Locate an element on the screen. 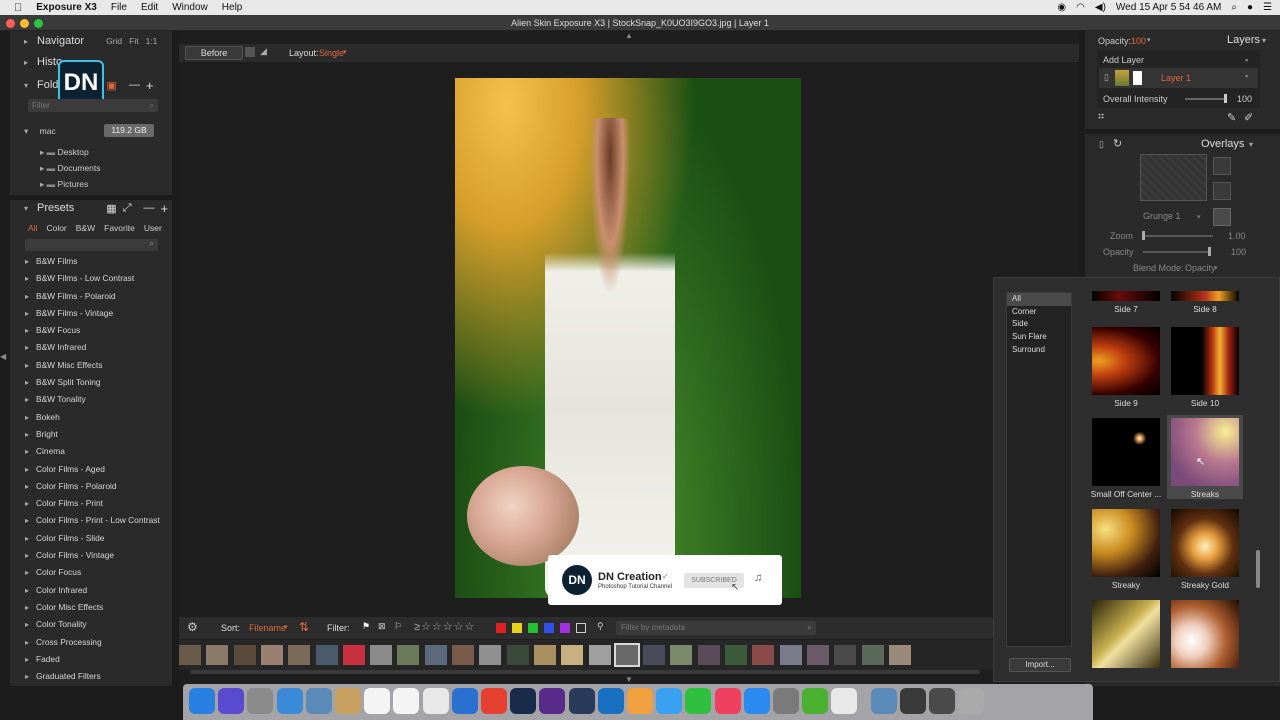 The width and height of the screenshot is (1280, 720). preset-category: Color Films - Slide is located at coordinates (93, 539).